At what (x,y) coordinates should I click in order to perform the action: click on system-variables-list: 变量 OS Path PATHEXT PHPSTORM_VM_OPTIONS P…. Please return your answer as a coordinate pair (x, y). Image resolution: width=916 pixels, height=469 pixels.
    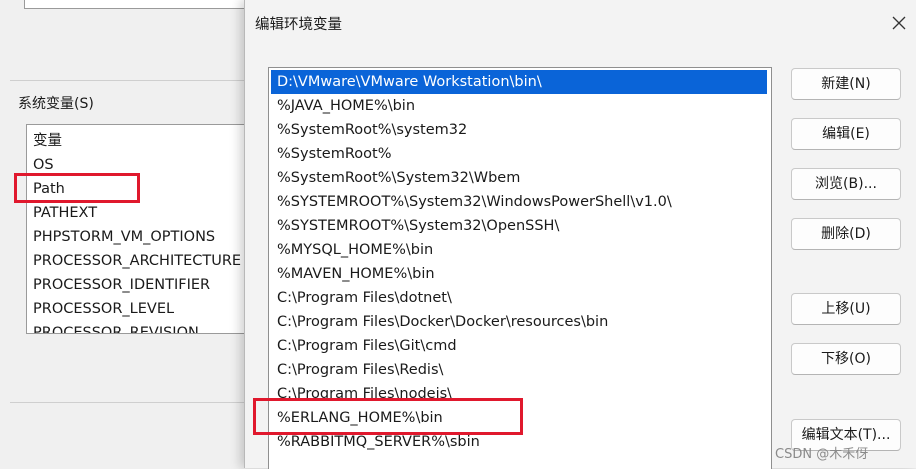
    Looking at the image, I should click on (143, 229).